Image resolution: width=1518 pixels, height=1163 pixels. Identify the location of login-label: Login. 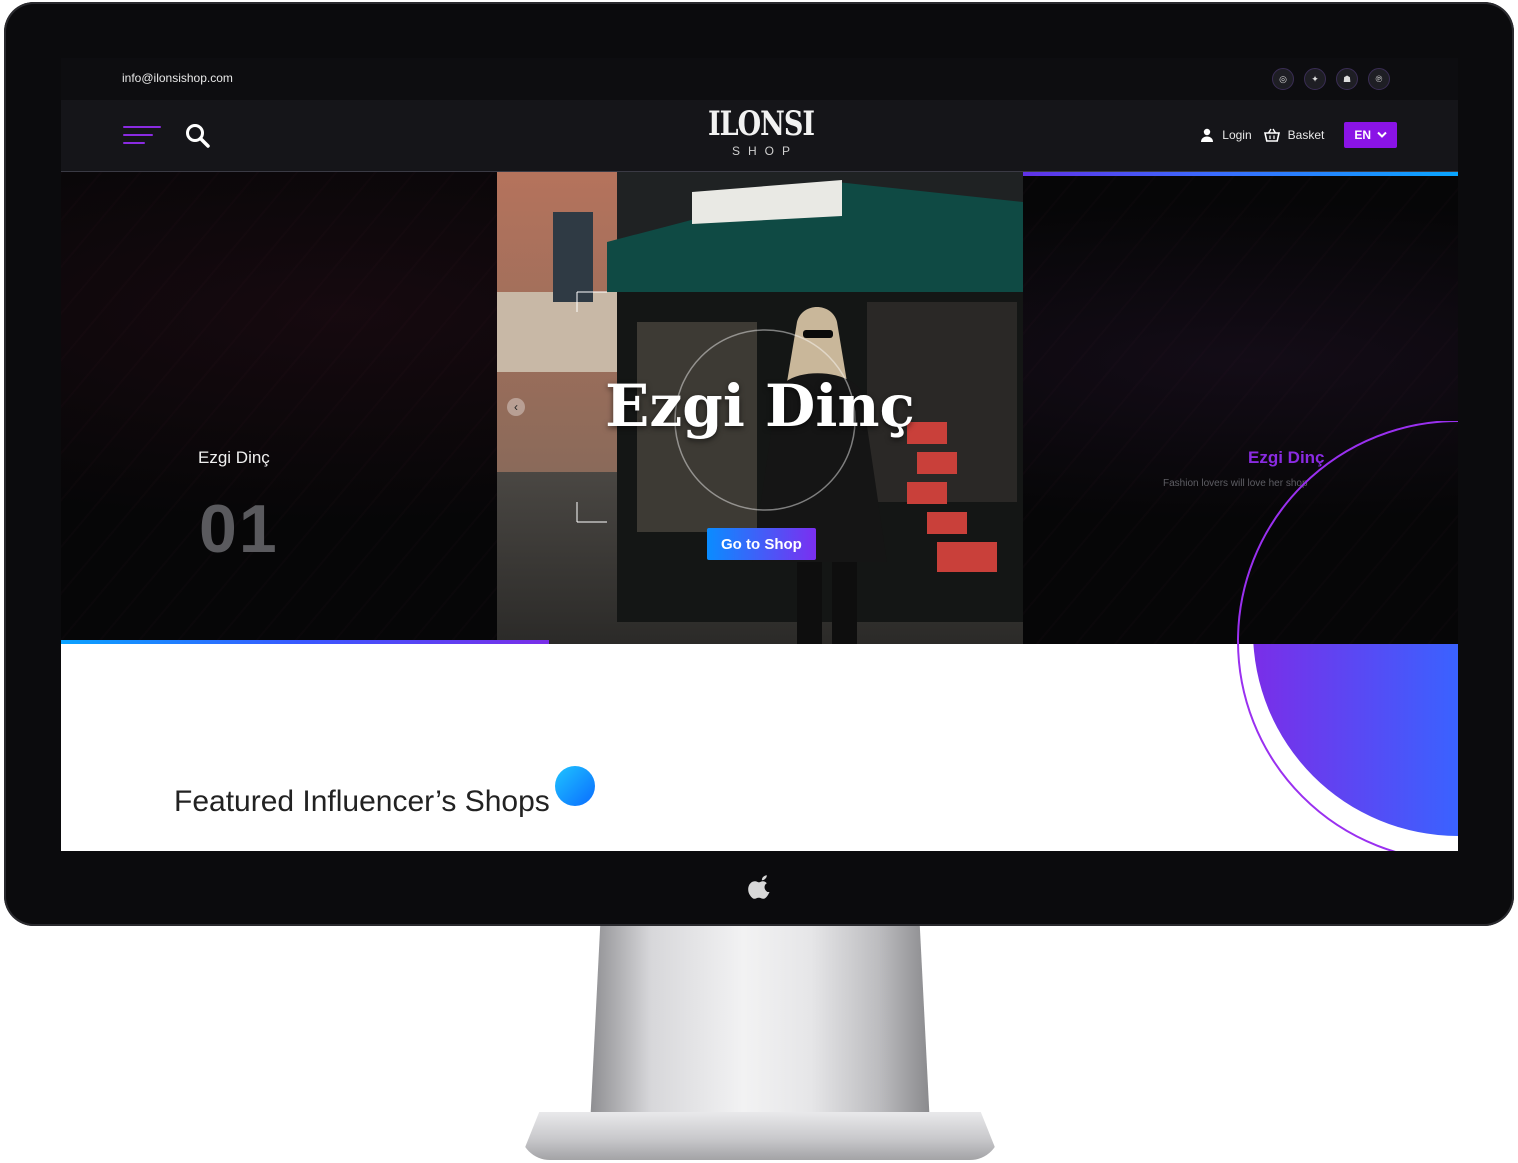
(1237, 135).